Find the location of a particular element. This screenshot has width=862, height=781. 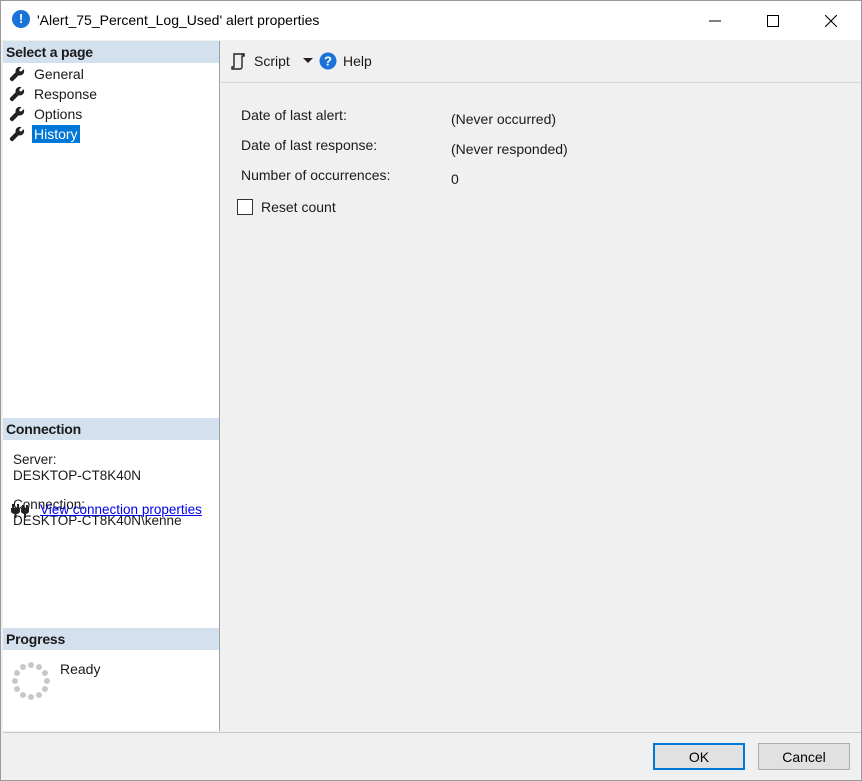

plug-icon is located at coordinates (20, 511).